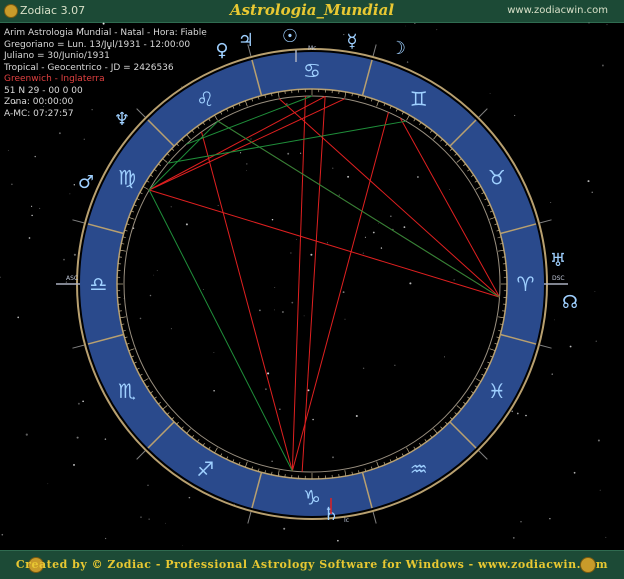 Image resolution: width=624 pixels, height=579 pixels. I want to click on aries-icon: ♈, so click(526, 284).